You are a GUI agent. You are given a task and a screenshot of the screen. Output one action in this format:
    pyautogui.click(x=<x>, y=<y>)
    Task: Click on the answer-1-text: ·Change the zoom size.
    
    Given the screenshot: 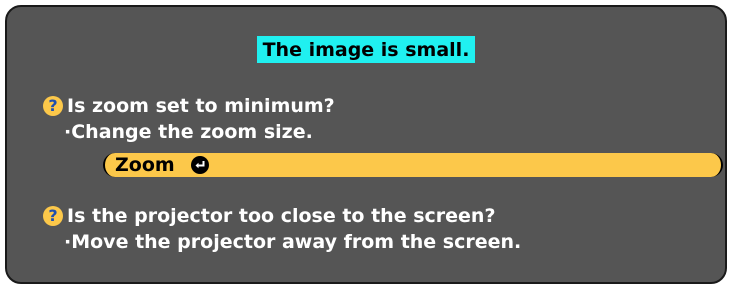 What is the action you would take?
    pyautogui.click(x=188, y=132)
    